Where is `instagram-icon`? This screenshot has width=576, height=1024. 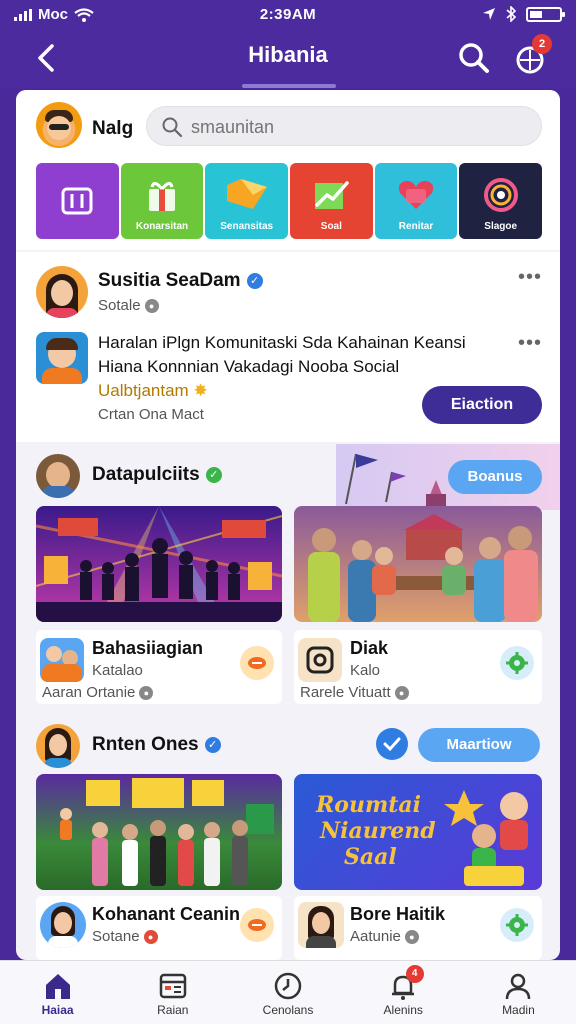
instagram-icon is located at coordinates (320, 660).